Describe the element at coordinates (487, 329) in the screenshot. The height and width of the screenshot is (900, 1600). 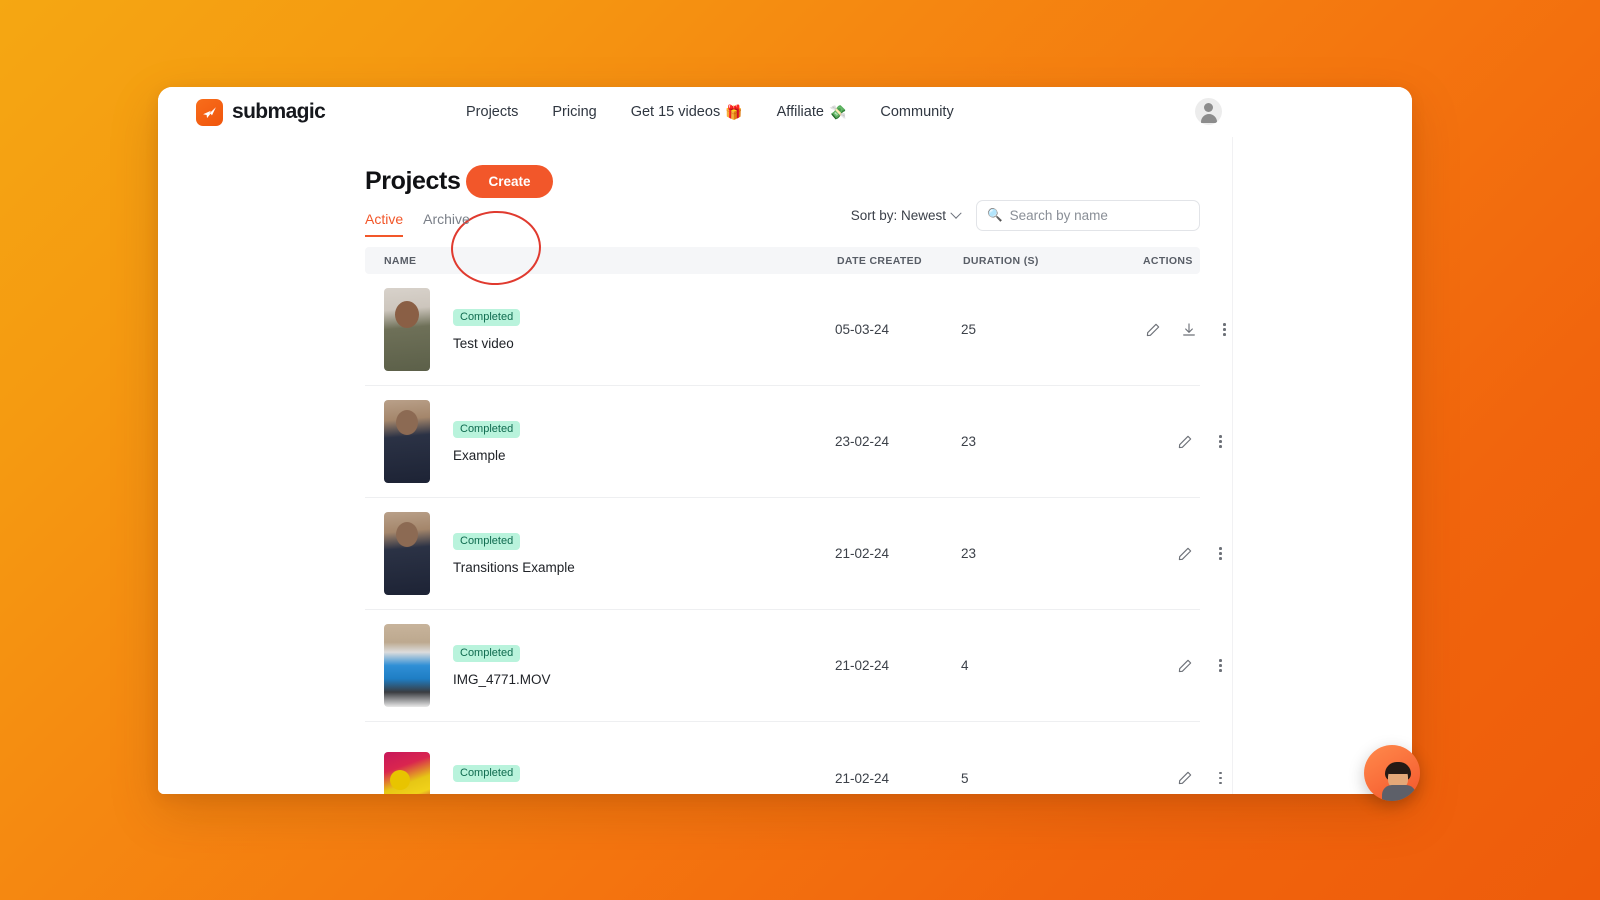
I see `project-info: Completed Test video` at that location.